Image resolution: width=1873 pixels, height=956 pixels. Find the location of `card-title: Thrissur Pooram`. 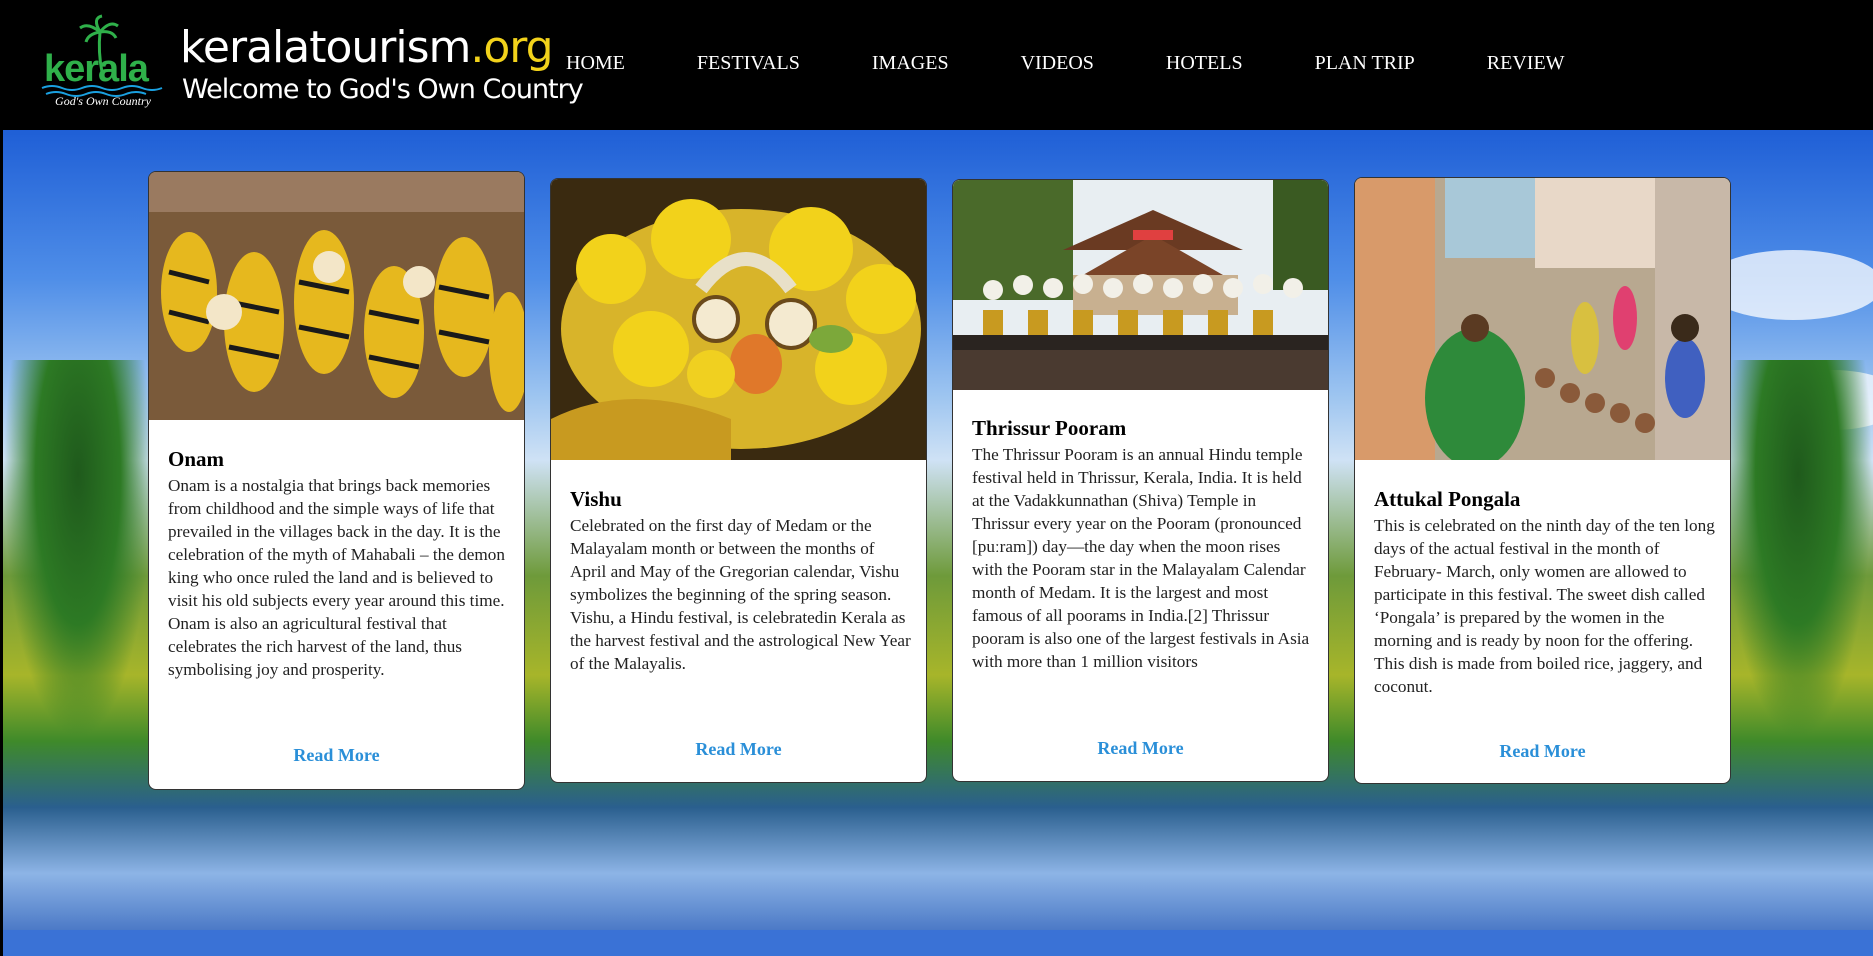

card-title: Thrissur Pooram is located at coordinates (1049, 428).